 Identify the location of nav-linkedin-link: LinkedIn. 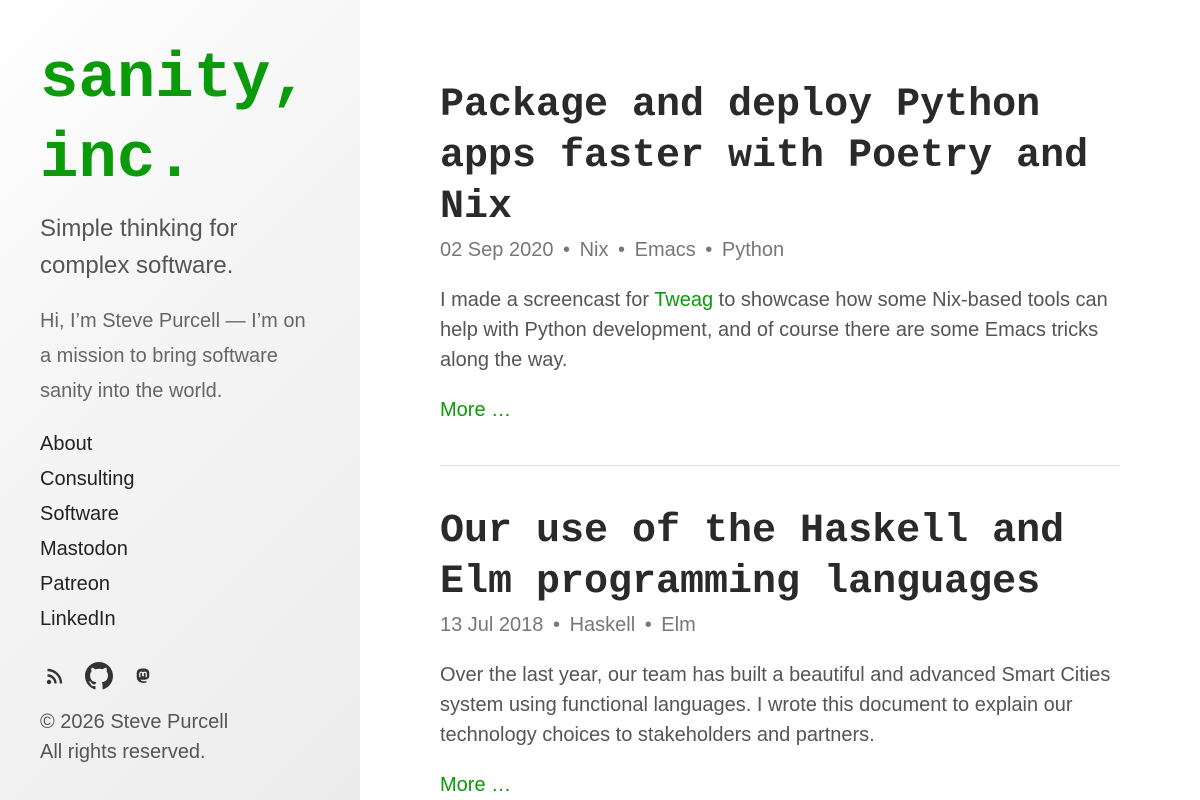
(78, 619).